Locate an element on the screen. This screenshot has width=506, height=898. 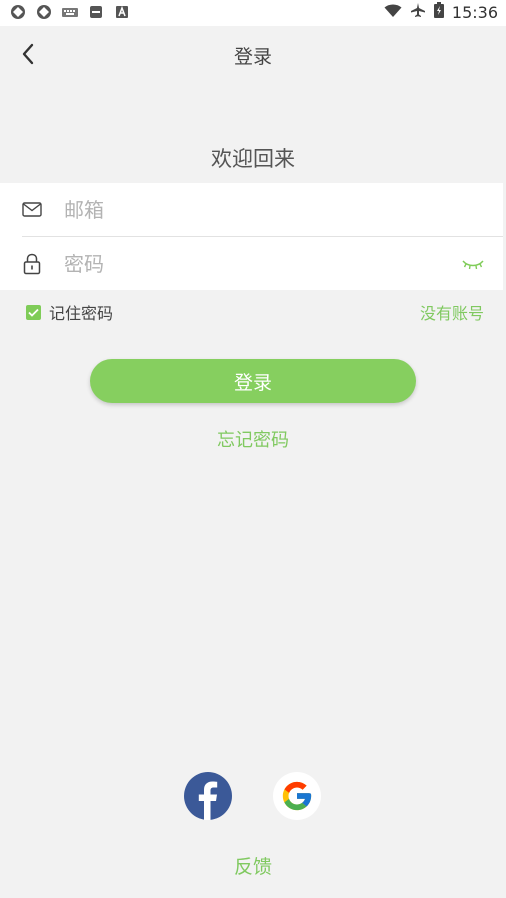
forgot-password-link: 忘记密码 is located at coordinates (253, 439).